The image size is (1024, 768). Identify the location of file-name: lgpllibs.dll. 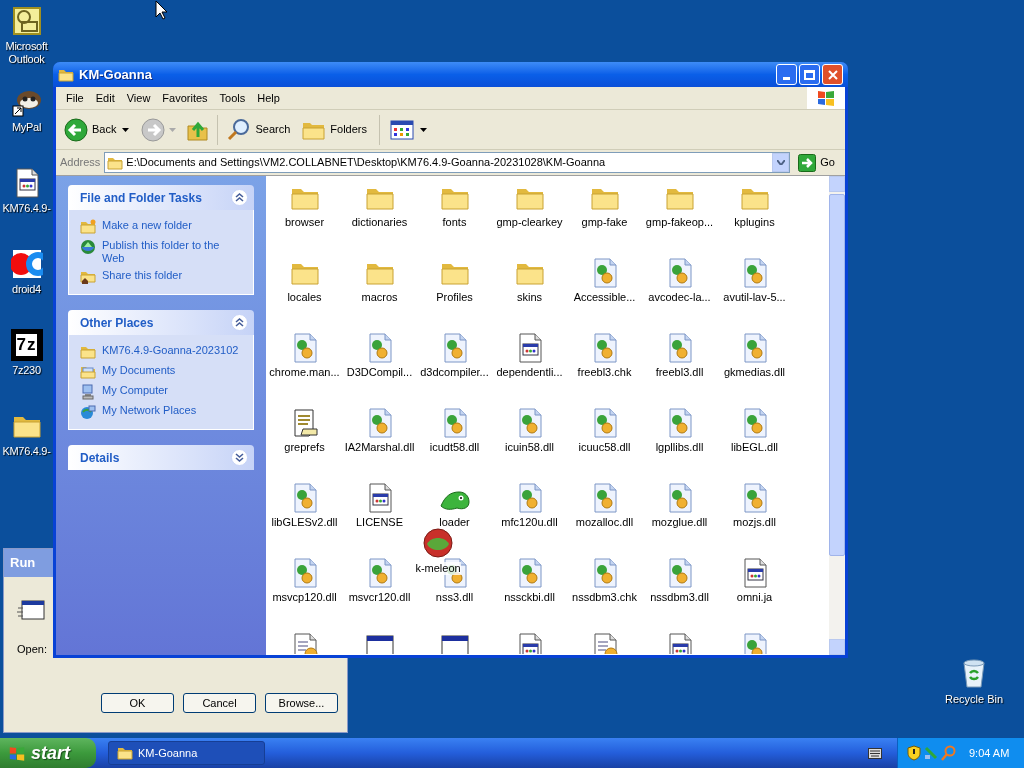
(679, 447).